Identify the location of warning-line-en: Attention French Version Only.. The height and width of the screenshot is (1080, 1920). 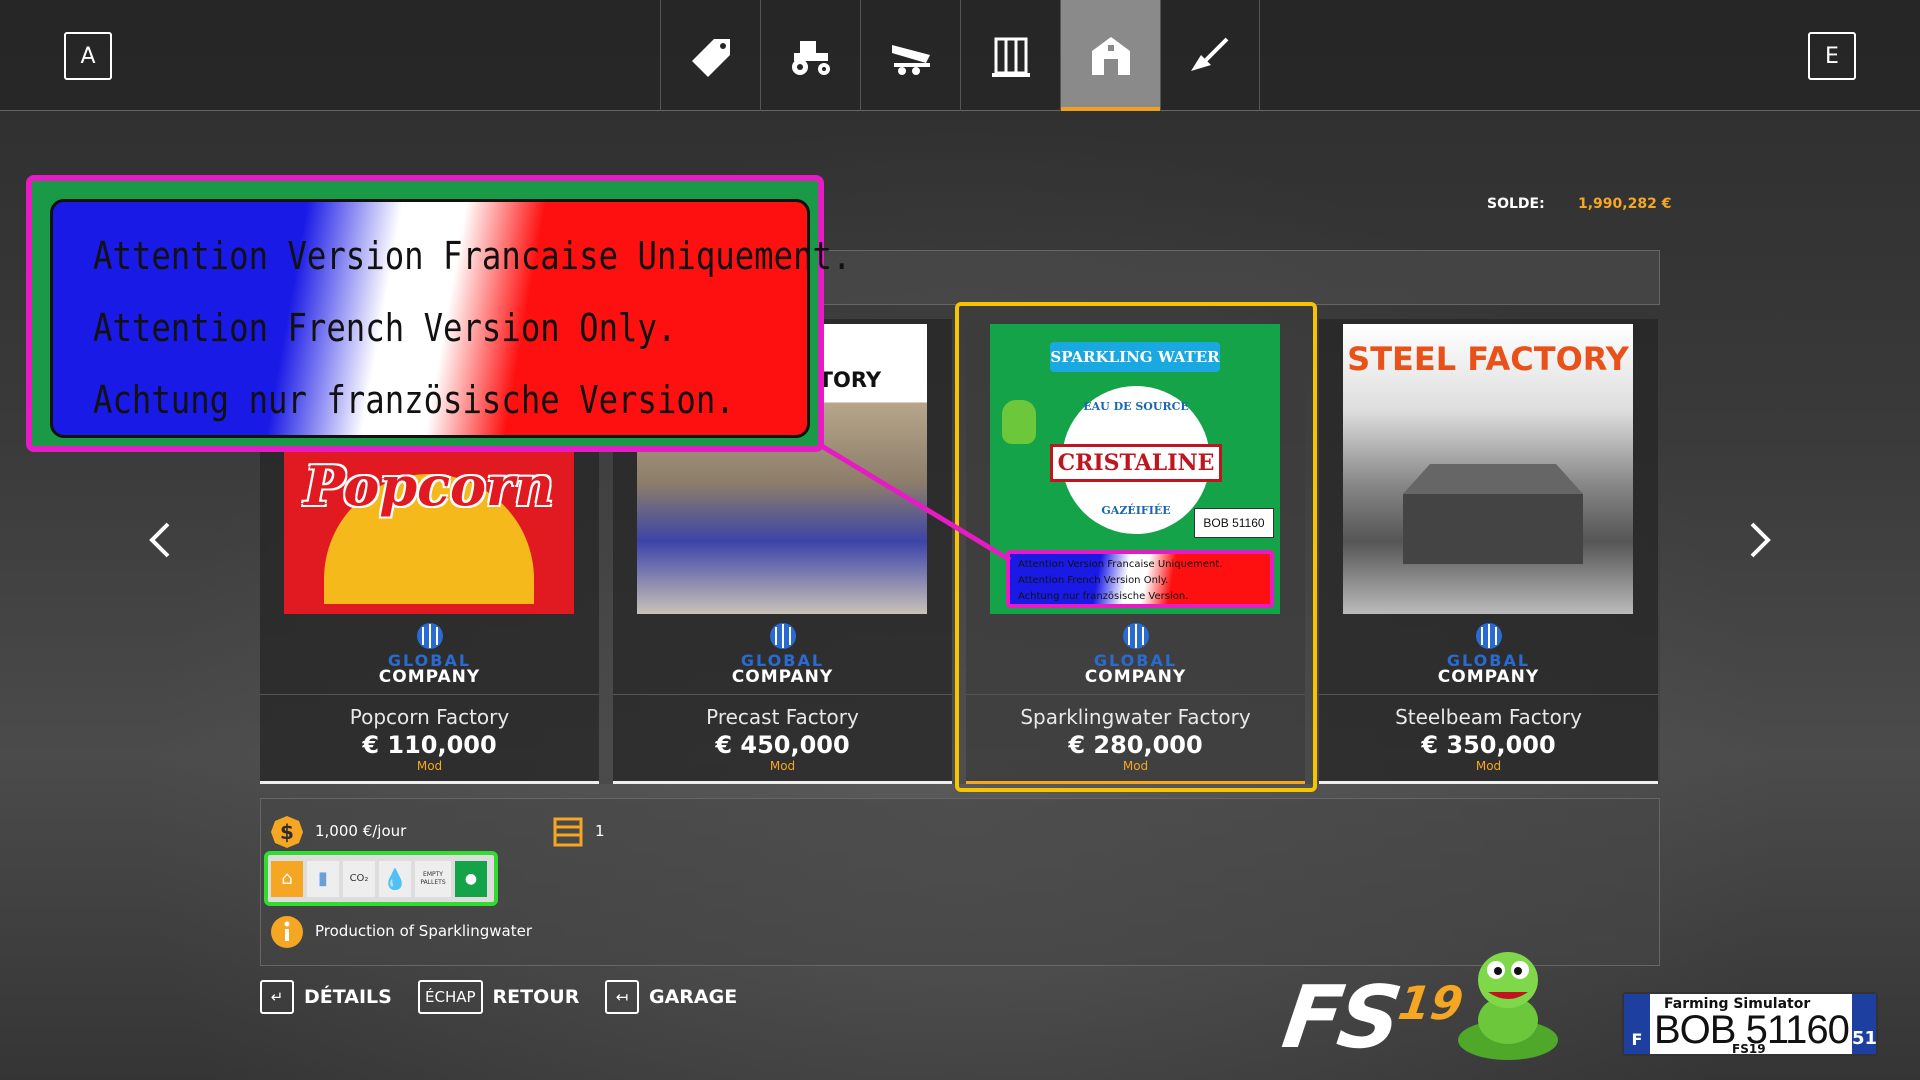
(385, 328).